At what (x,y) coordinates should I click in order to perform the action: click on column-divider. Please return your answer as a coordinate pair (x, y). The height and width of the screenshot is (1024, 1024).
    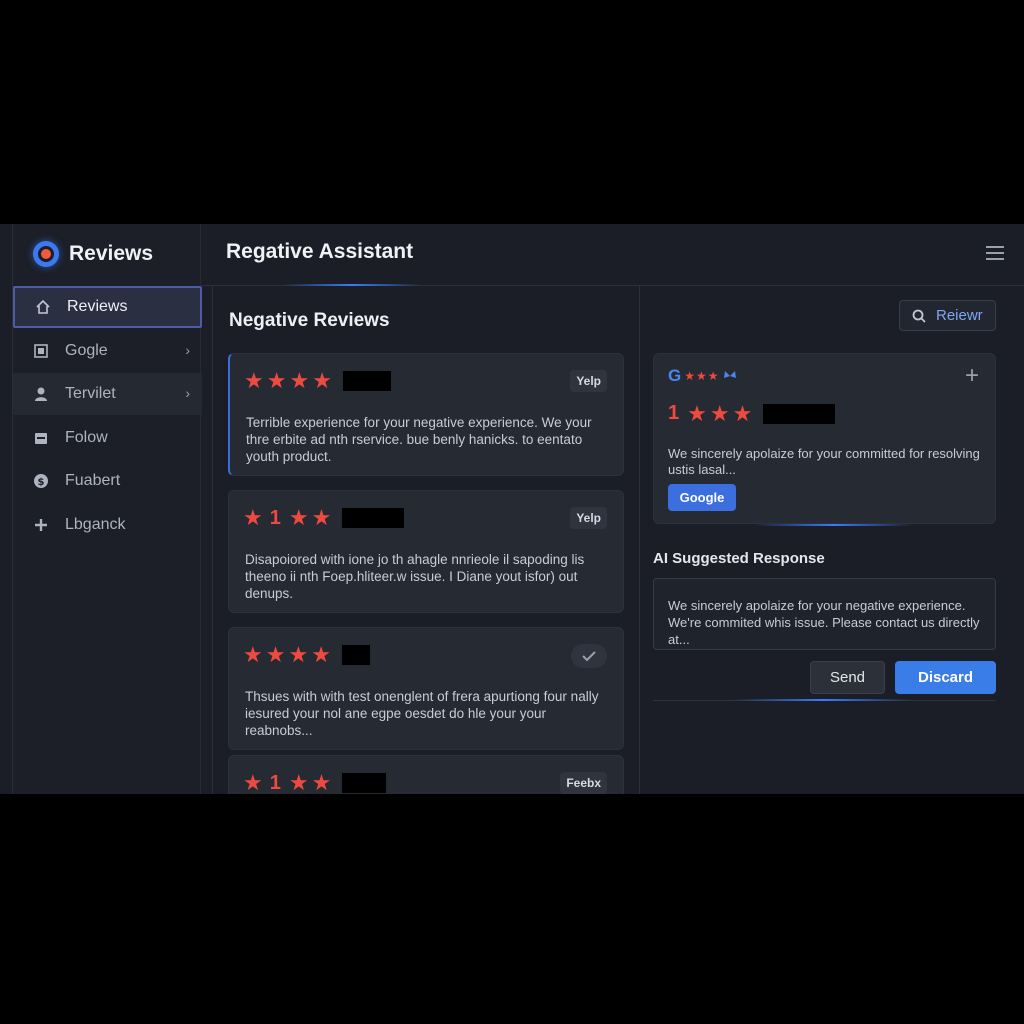
    Looking at the image, I should click on (639, 540).